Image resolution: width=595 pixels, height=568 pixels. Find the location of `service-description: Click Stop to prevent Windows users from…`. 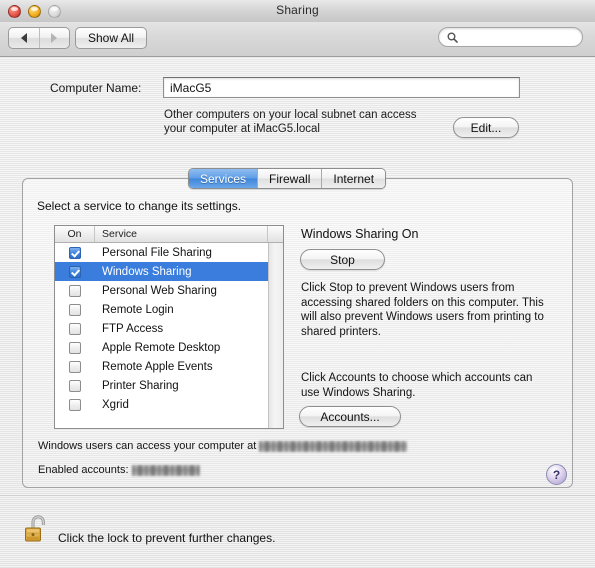

service-description: Click Stop to prevent Windows users from… is located at coordinates (422, 310).